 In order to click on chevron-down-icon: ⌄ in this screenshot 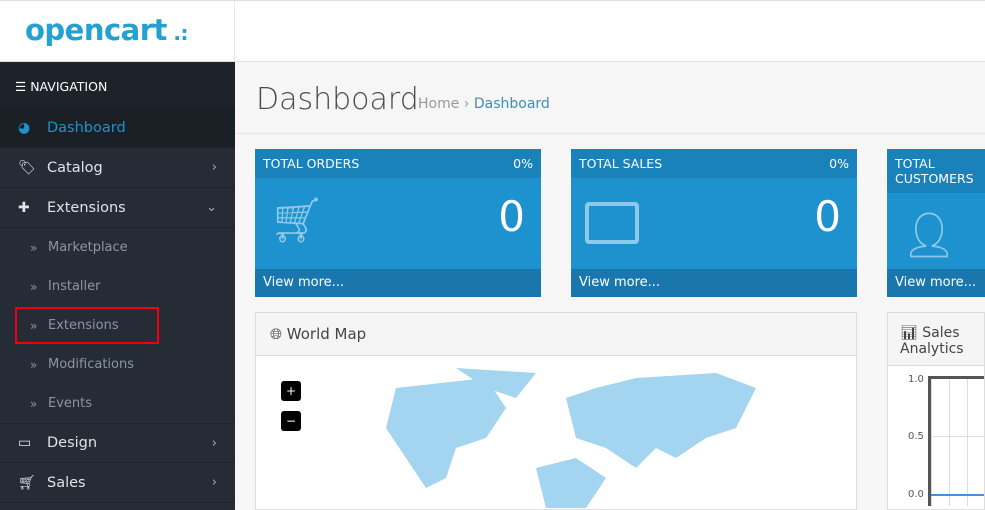, I will do `click(211, 207)`.